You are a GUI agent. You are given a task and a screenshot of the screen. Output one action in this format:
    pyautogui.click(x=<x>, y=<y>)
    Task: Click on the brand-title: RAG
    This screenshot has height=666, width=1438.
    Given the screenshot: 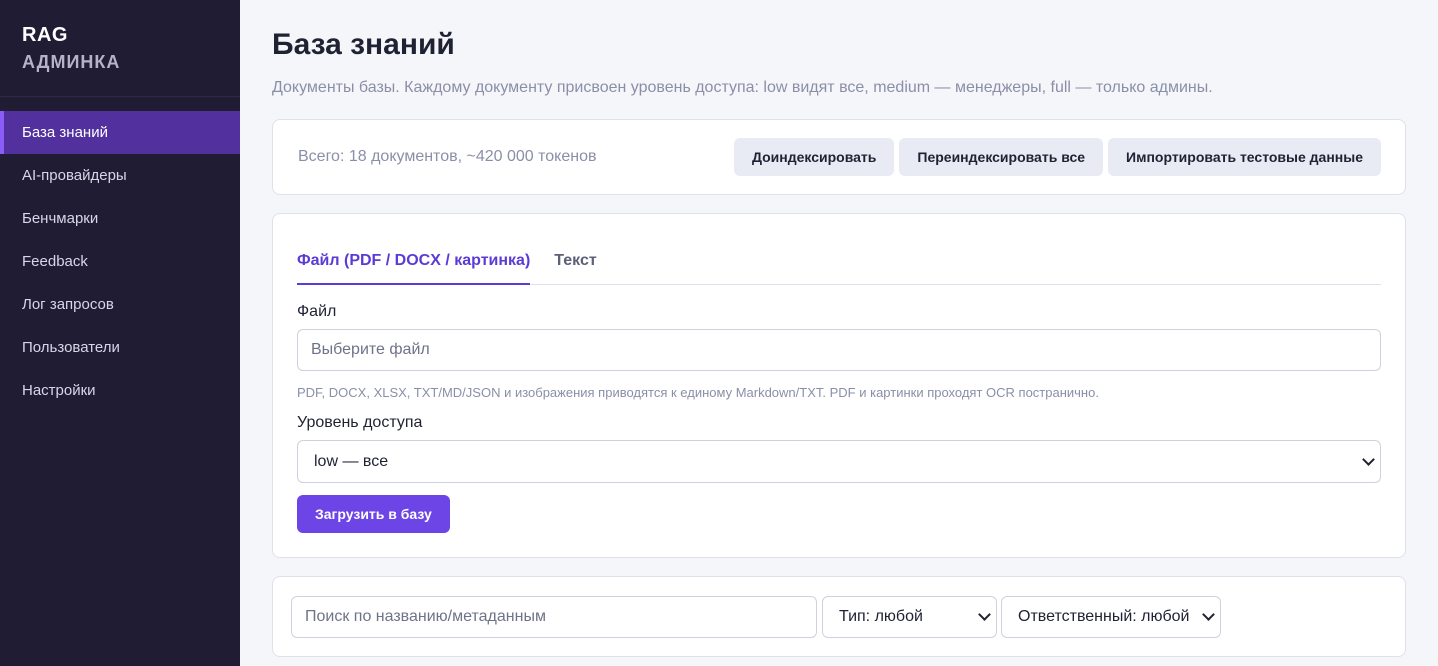 What is the action you would take?
    pyautogui.click(x=45, y=35)
    